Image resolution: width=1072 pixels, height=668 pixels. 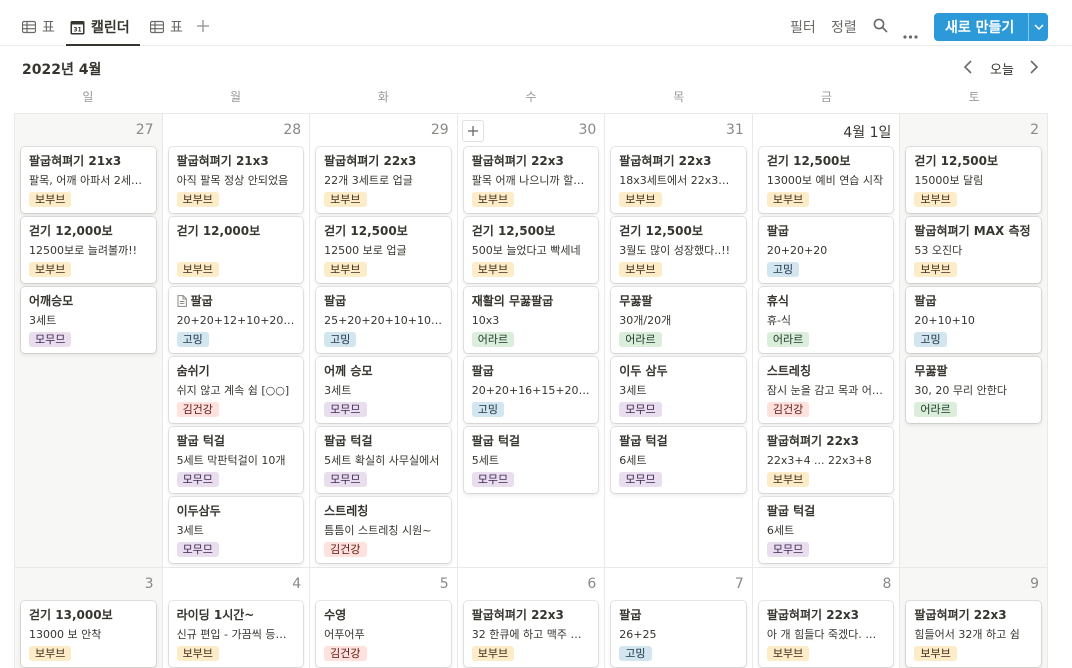 I want to click on event-card: 무꿇팔 30개/20개 어라르, so click(x=678, y=320).